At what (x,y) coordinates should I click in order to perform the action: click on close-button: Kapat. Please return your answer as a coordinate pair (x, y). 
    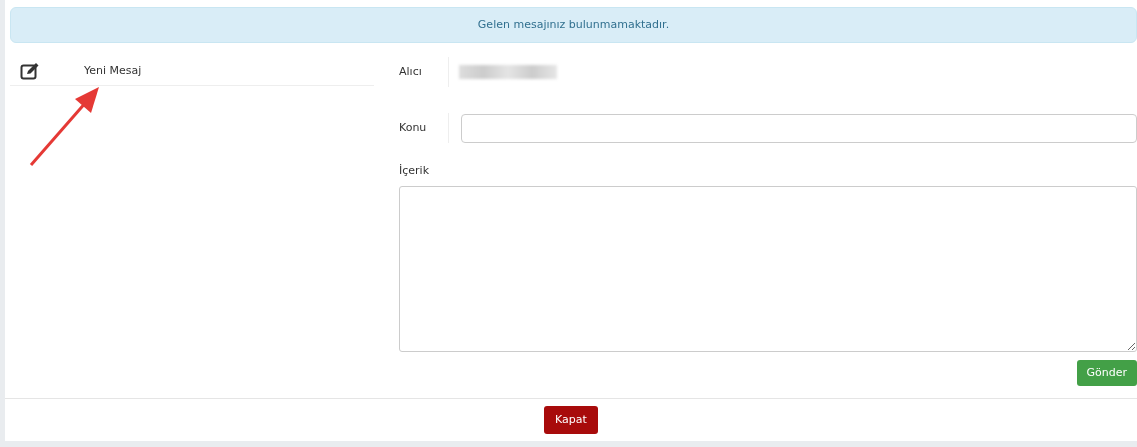
    Looking at the image, I should click on (571, 420).